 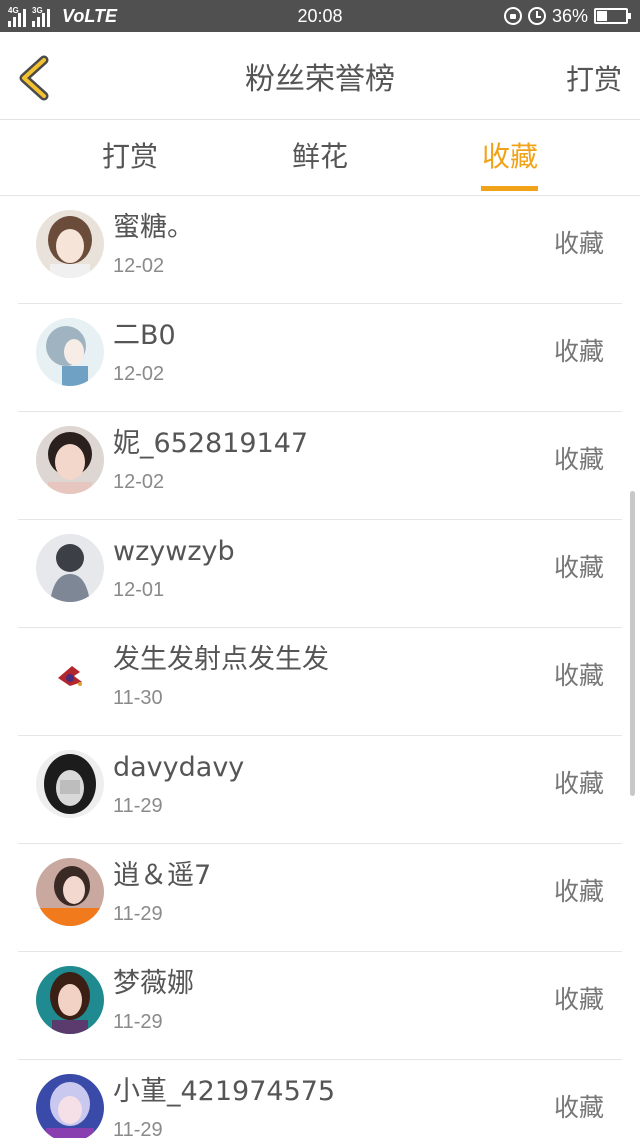 I want to click on tab-active-indicator, so click(x=509, y=188).